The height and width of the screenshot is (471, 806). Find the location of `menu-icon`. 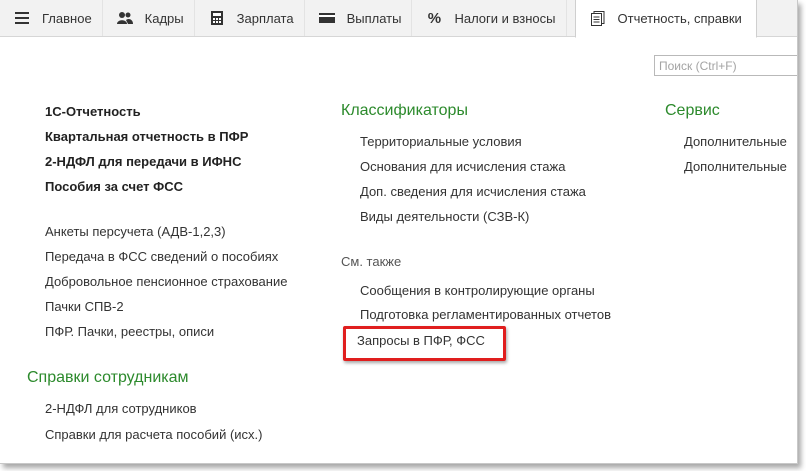

menu-icon is located at coordinates (22, 18).